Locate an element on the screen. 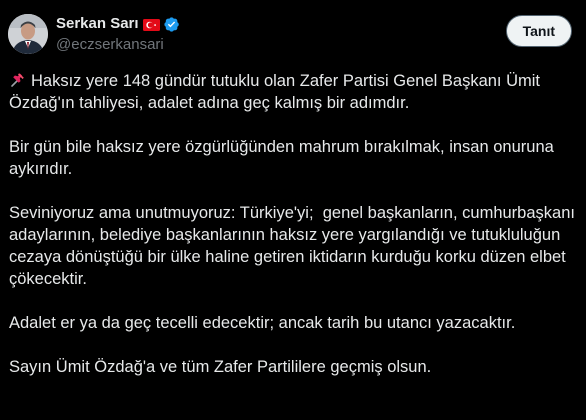 This screenshot has height=420, width=586. follow-button: Tanıt is located at coordinates (538, 31).